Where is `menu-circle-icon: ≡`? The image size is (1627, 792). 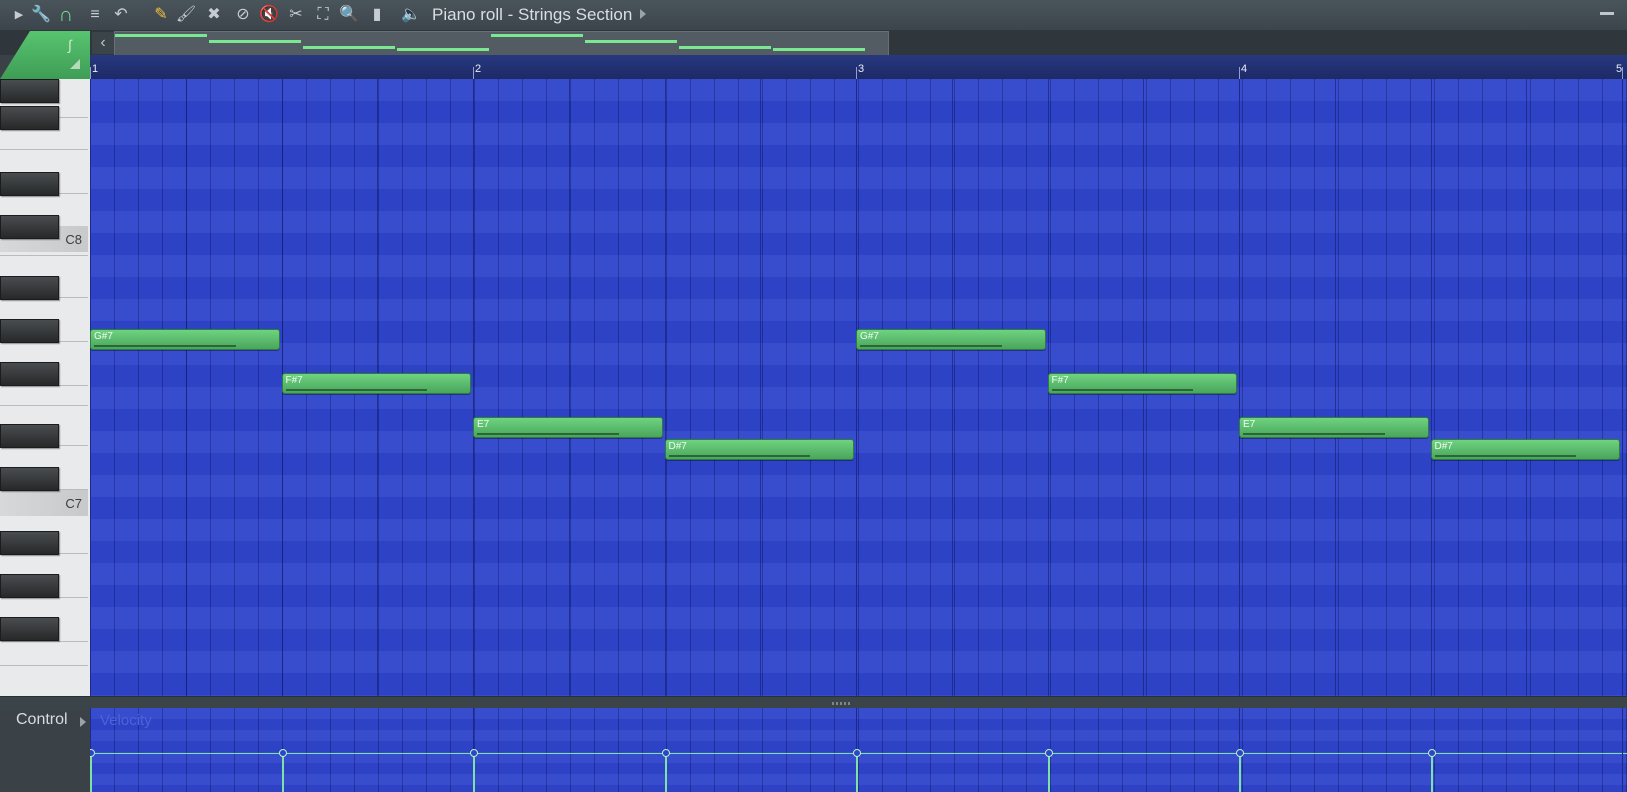 menu-circle-icon: ≡ is located at coordinates (95, 15).